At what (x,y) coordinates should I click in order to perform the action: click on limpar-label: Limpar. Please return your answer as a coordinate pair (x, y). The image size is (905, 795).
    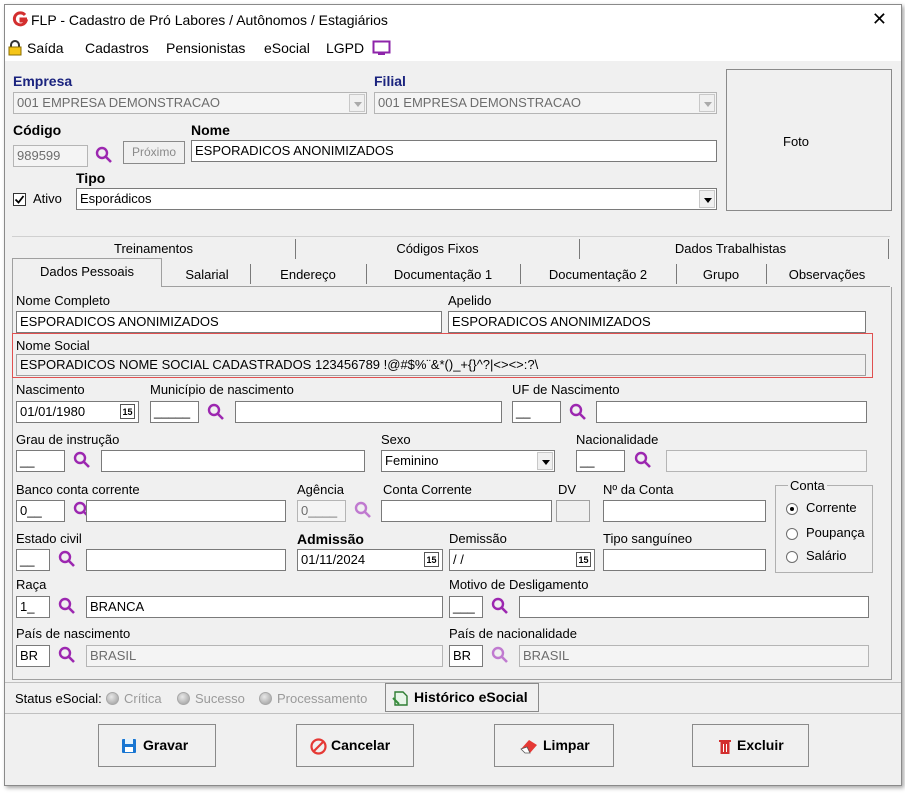
    Looking at the image, I should click on (566, 745).